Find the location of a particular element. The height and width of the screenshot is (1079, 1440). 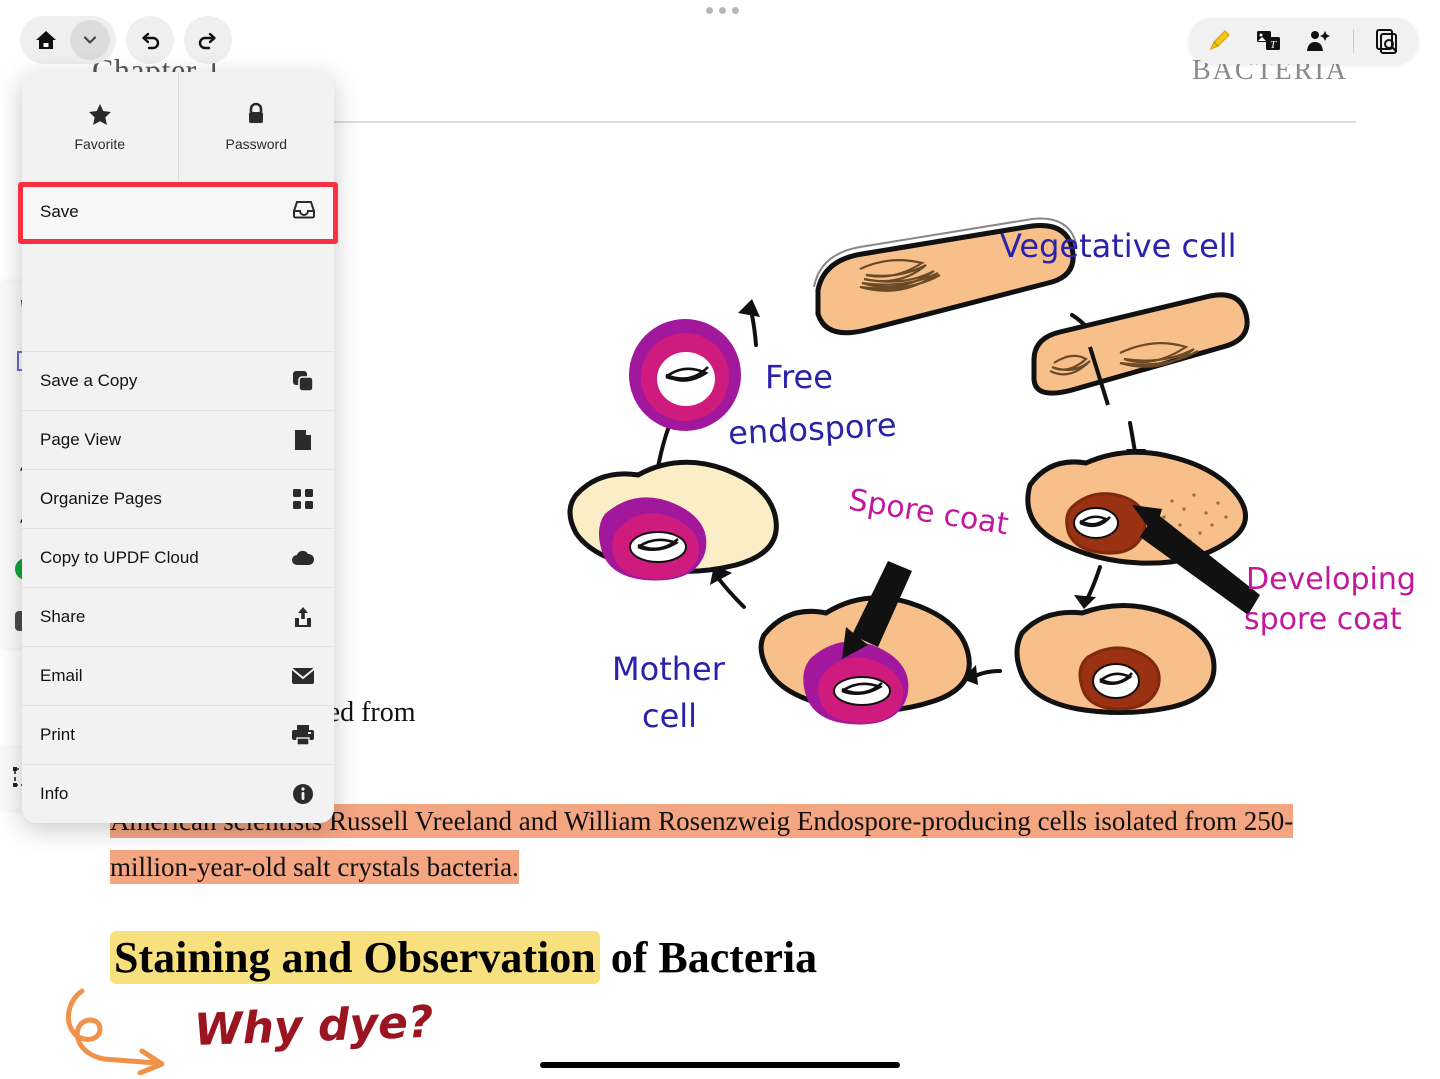

menu-item-organize-pages-label: Organize Pages is located at coordinates (101, 498).